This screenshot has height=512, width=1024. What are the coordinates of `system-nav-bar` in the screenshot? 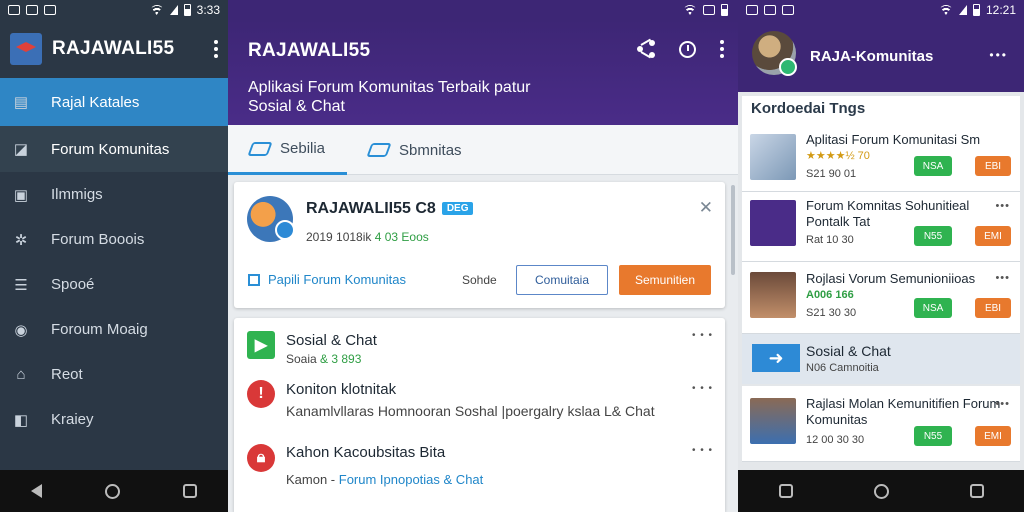 It's located at (114, 491).